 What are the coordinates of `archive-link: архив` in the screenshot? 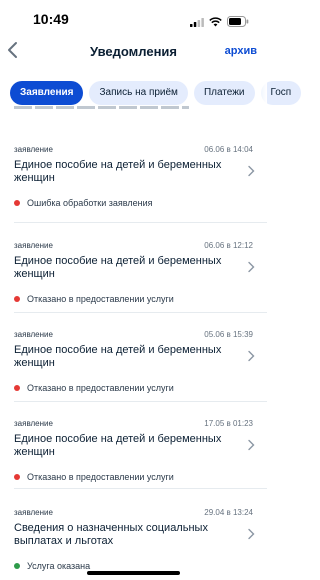 It's located at (241, 51).